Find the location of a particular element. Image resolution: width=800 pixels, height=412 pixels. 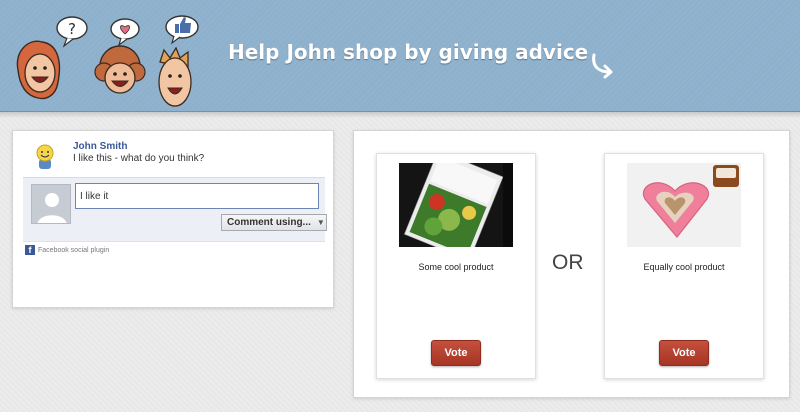

user-avatar is located at coordinates (51, 204).